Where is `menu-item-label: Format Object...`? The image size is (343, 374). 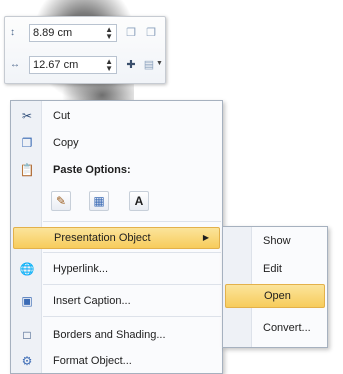
menu-item-label: Format Object... is located at coordinates (92, 361).